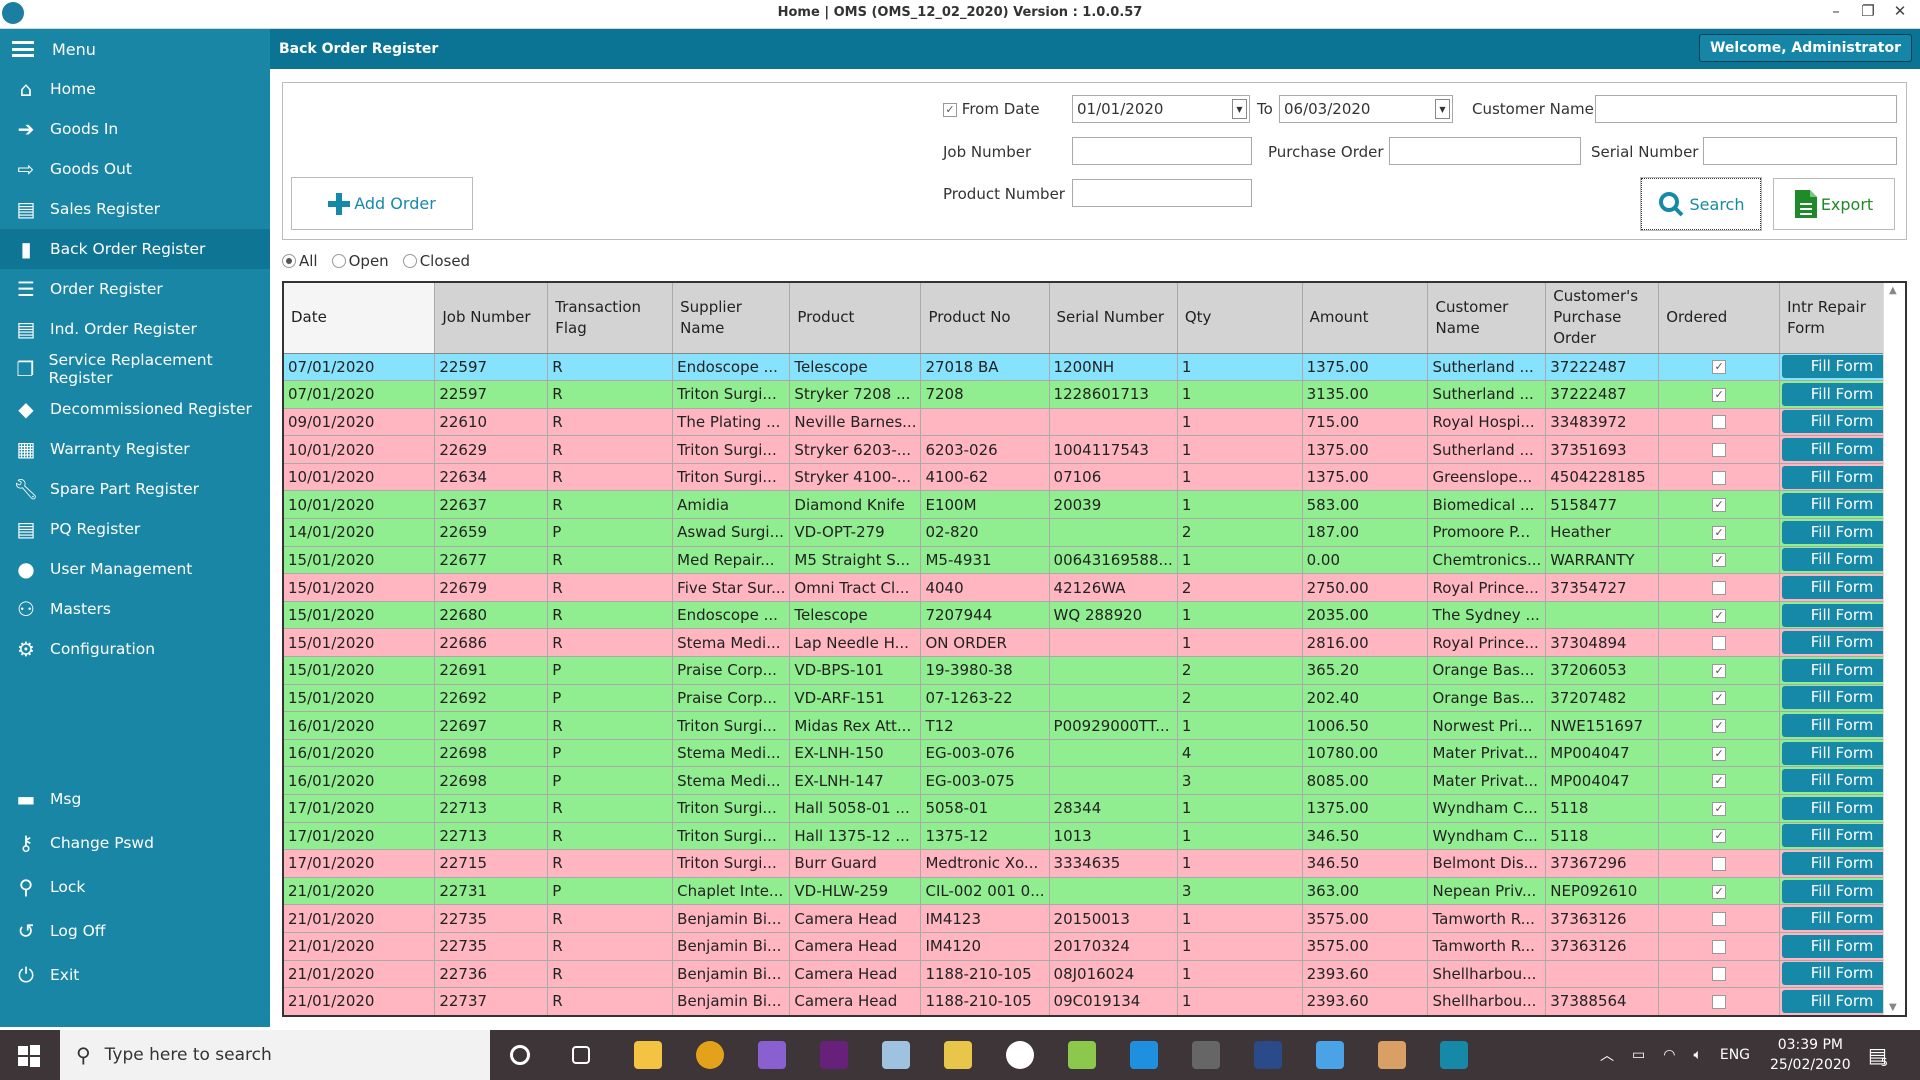  Describe the element at coordinates (1878, 1055) in the screenshot. I see `notification-center-button: ▤ 5` at that location.